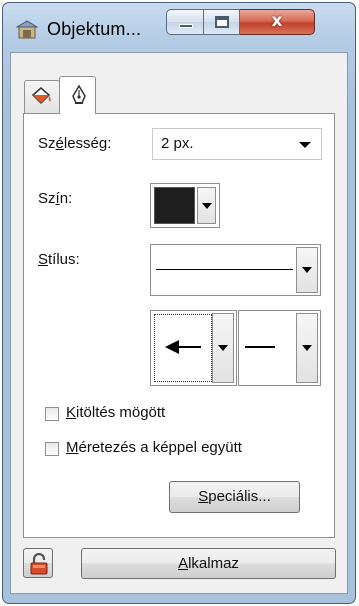 This screenshot has width=359, height=606. I want to click on style-label: Stílus:, so click(59, 259).